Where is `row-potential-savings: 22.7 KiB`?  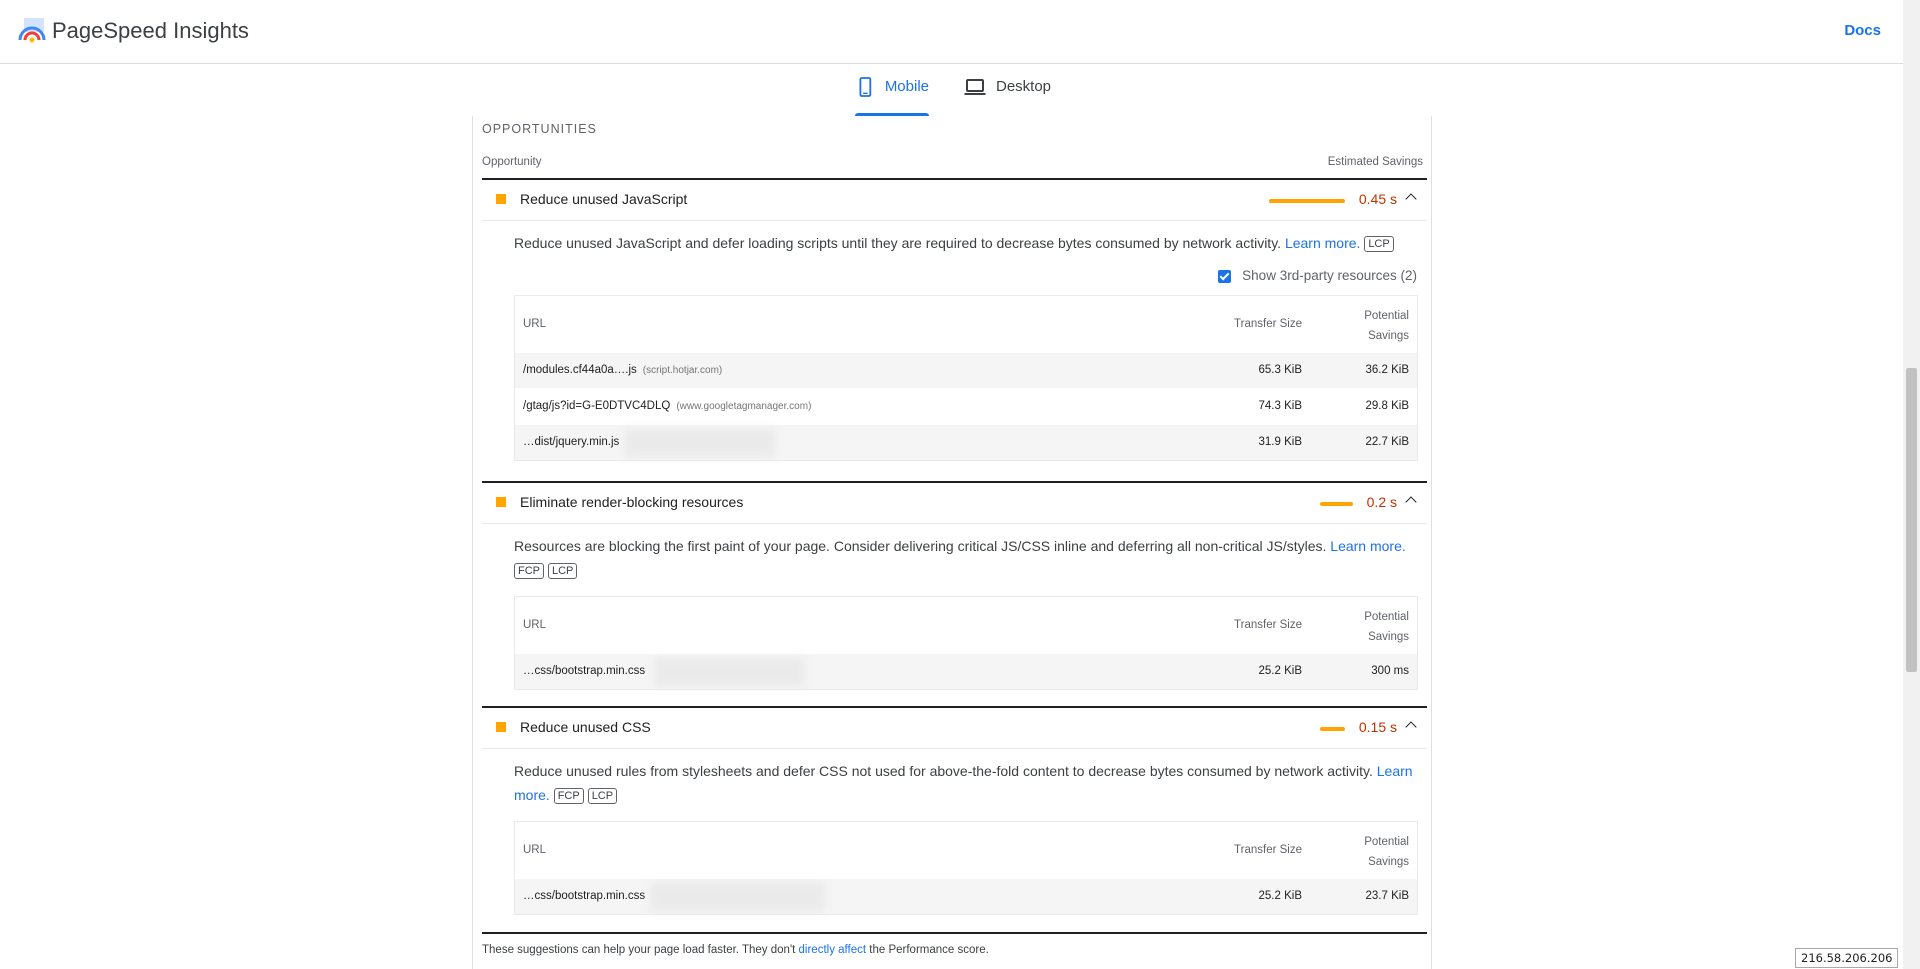
row-potential-savings: 22.7 KiB is located at coordinates (1387, 442).